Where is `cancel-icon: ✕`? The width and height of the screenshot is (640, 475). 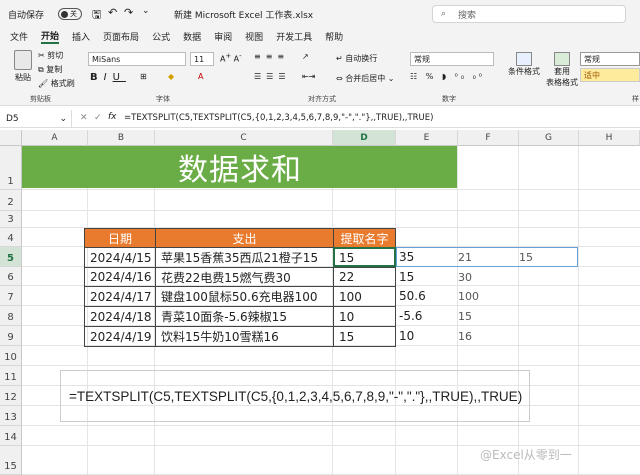 cancel-icon: ✕ is located at coordinates (84, 118).